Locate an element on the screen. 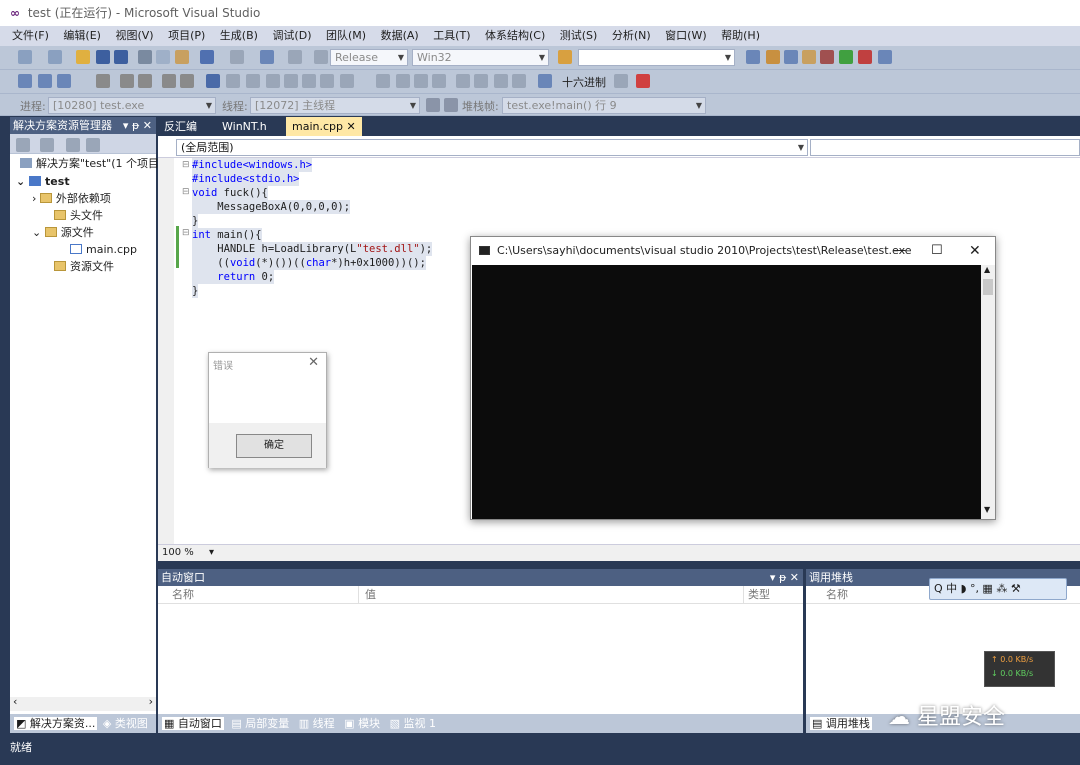 This screenshot has width=1080, height=765. bookmark-icon is located at coordinates (213, 81).